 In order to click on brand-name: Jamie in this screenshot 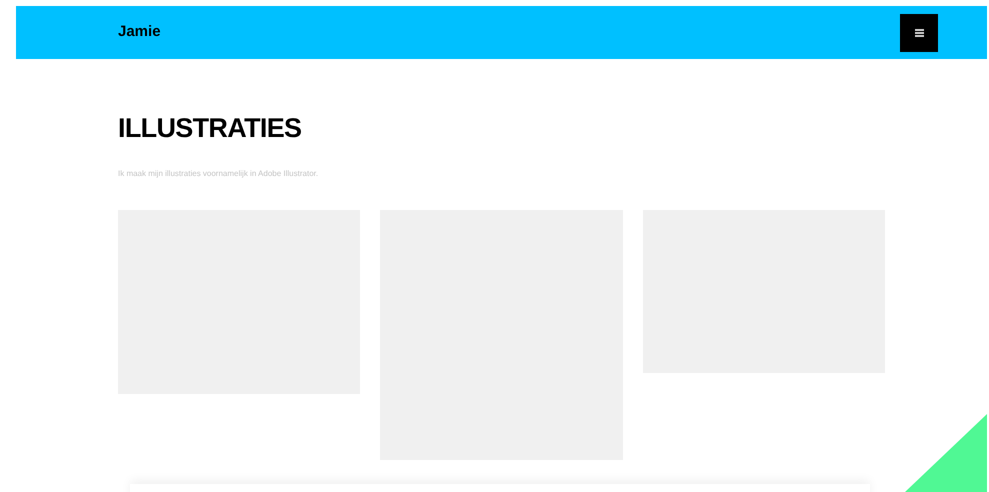, I will do `click(139, 32)`.